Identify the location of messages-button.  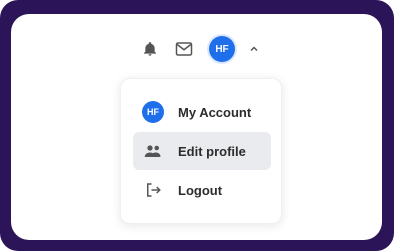
(184, 49).